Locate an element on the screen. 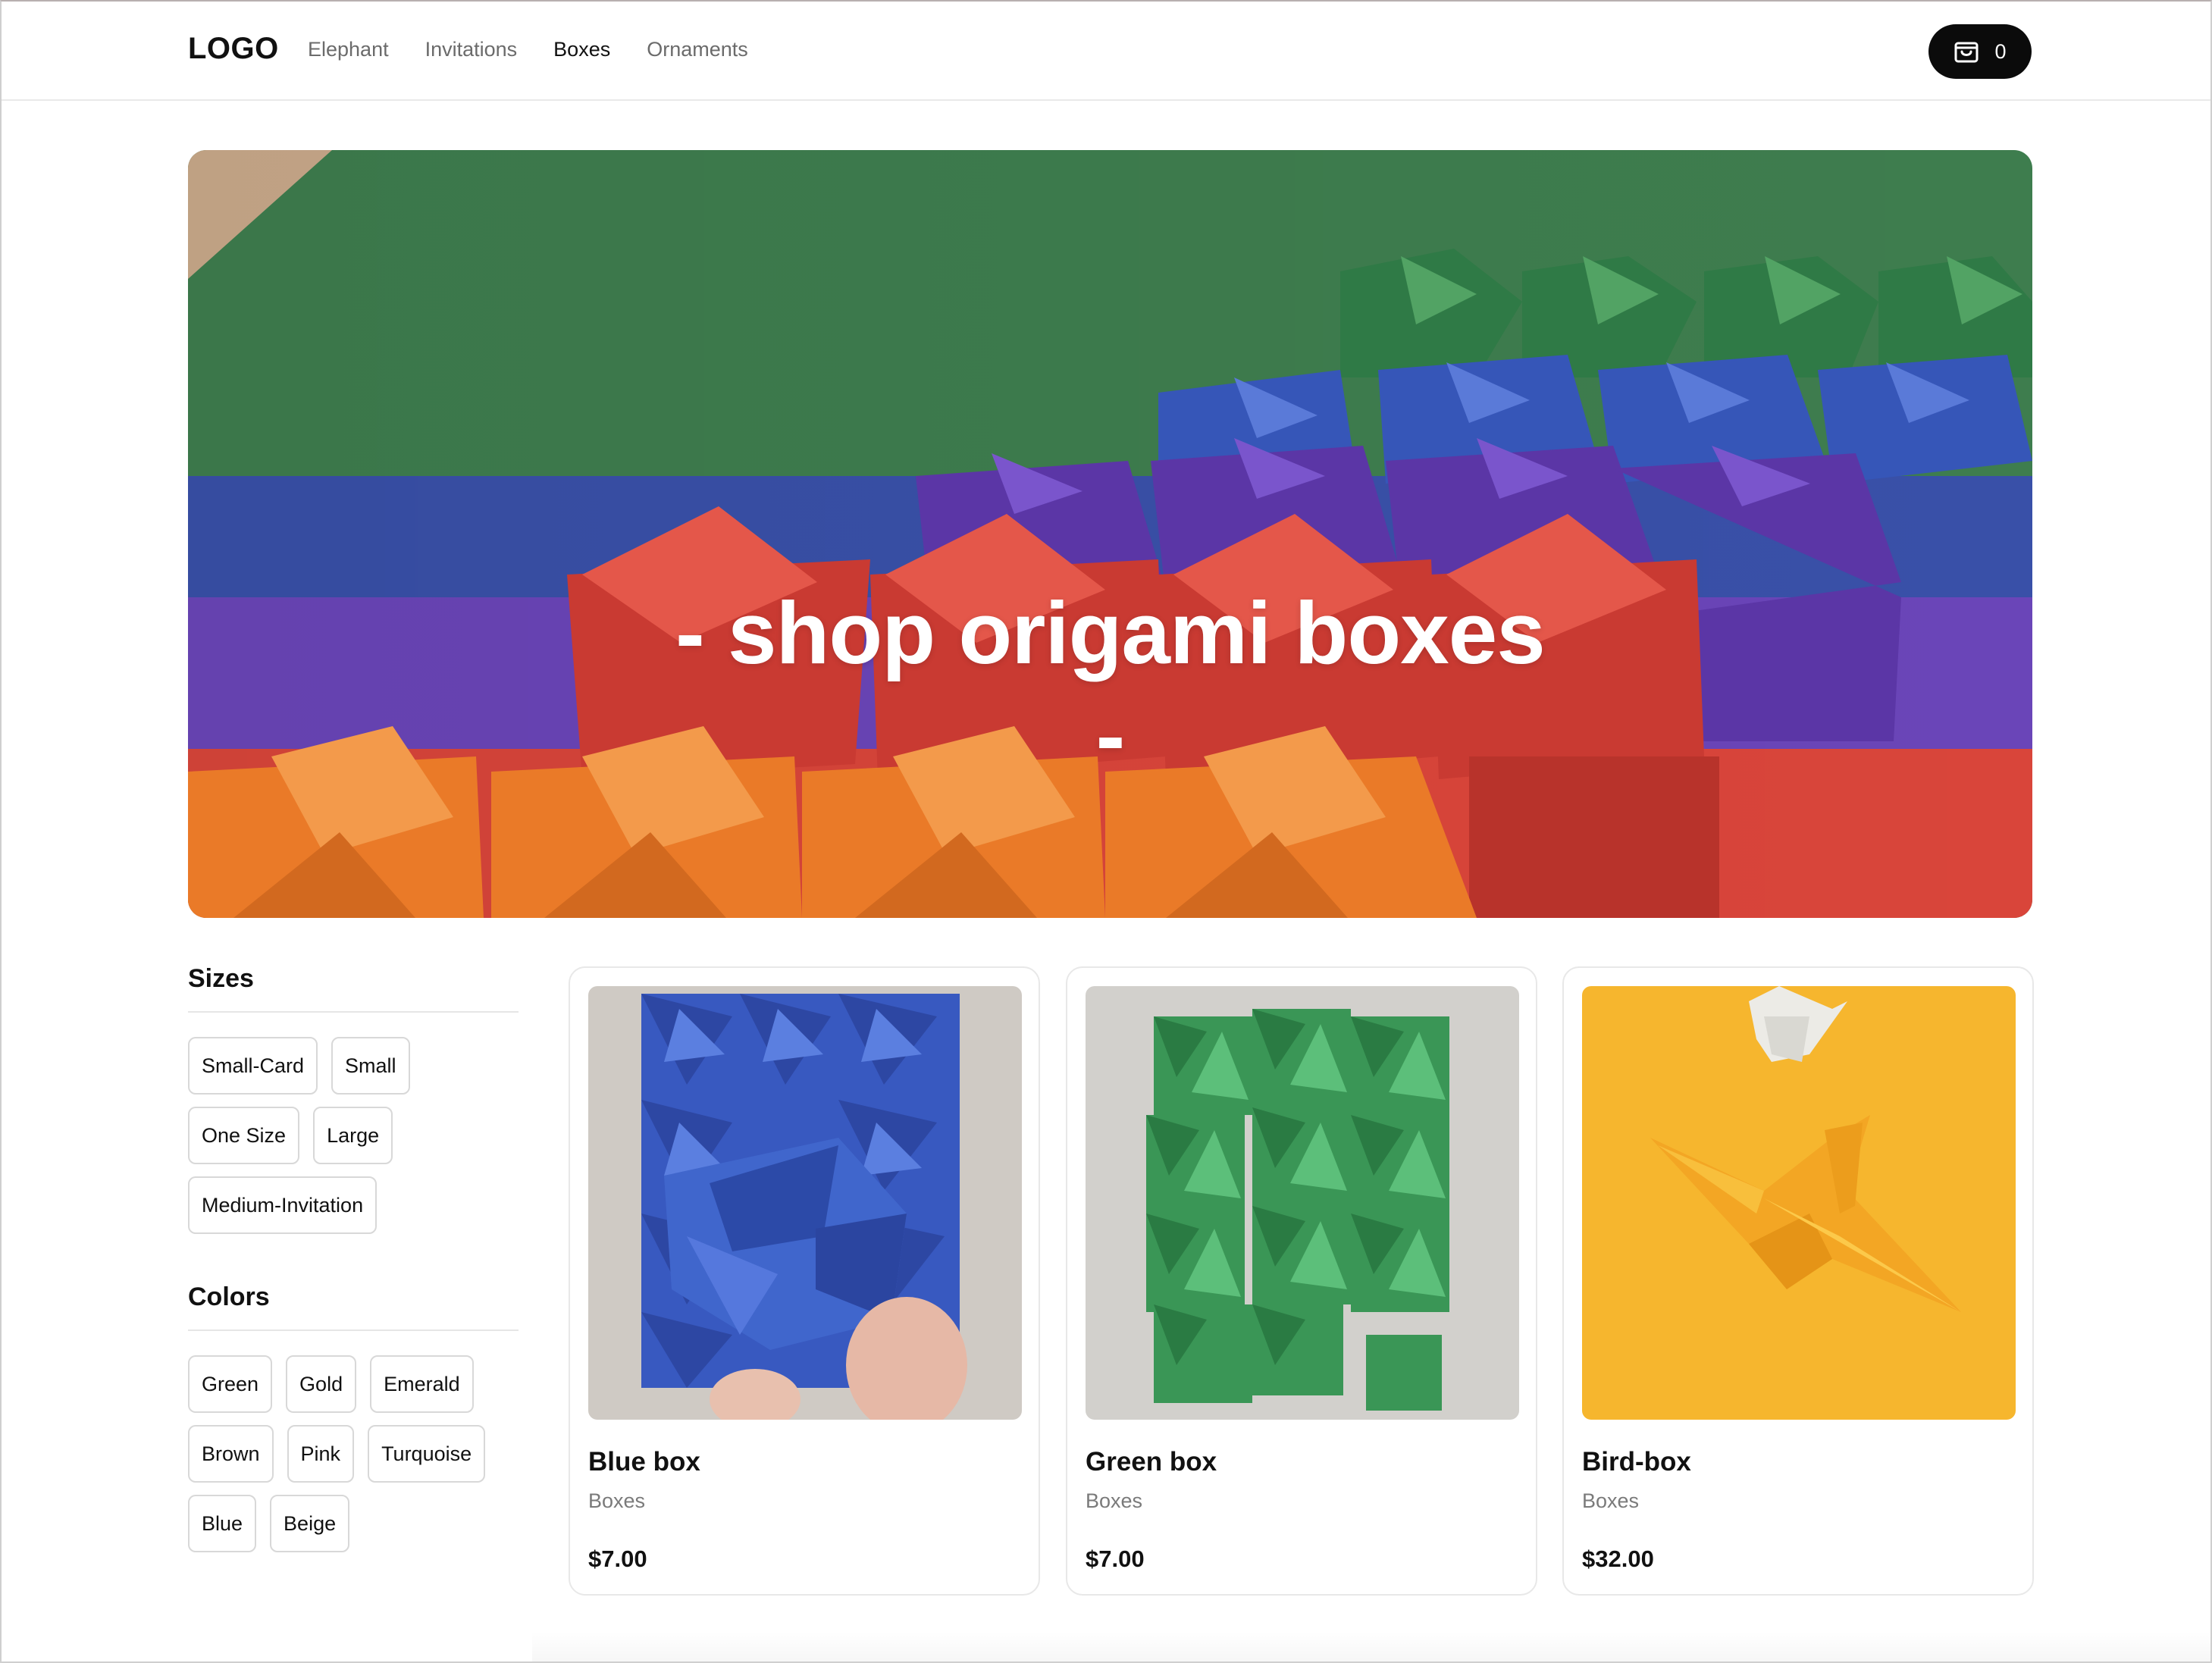  product-image-bird-box is located at coordinates (1799, 1203).